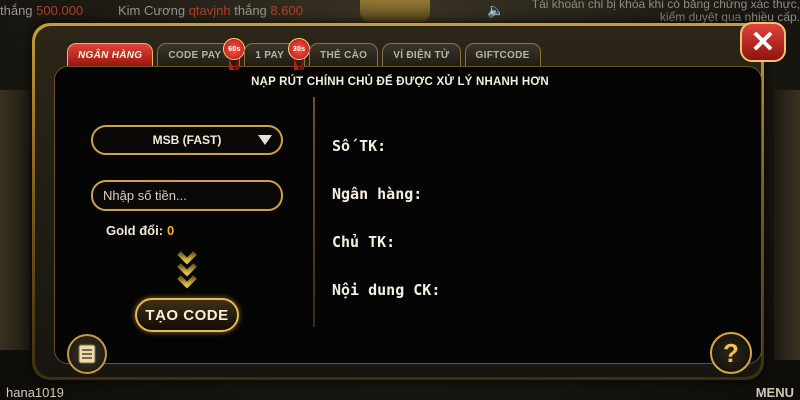 This screenshot has height=400, width=800. I want to click on timer-badge-icon: 60s, so click(234, 49).